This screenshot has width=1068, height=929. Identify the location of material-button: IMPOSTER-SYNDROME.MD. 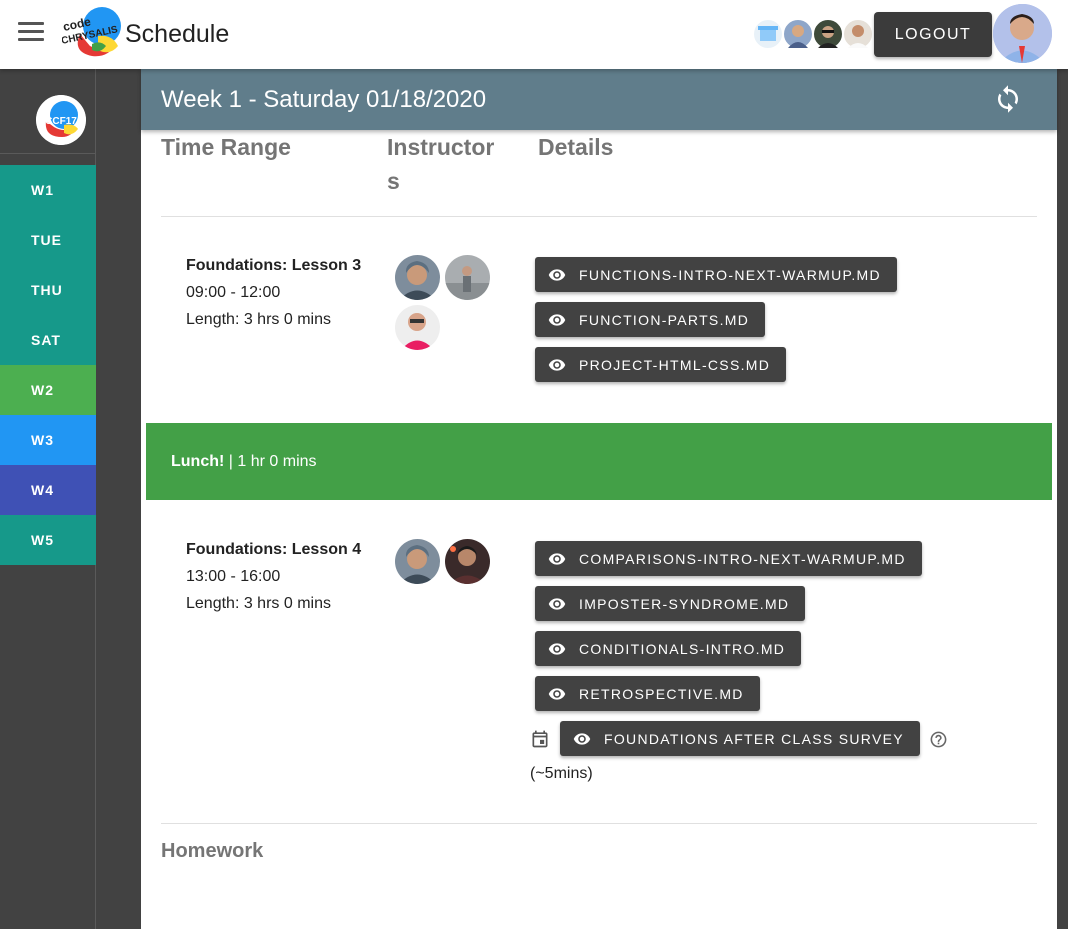
(670, 603).